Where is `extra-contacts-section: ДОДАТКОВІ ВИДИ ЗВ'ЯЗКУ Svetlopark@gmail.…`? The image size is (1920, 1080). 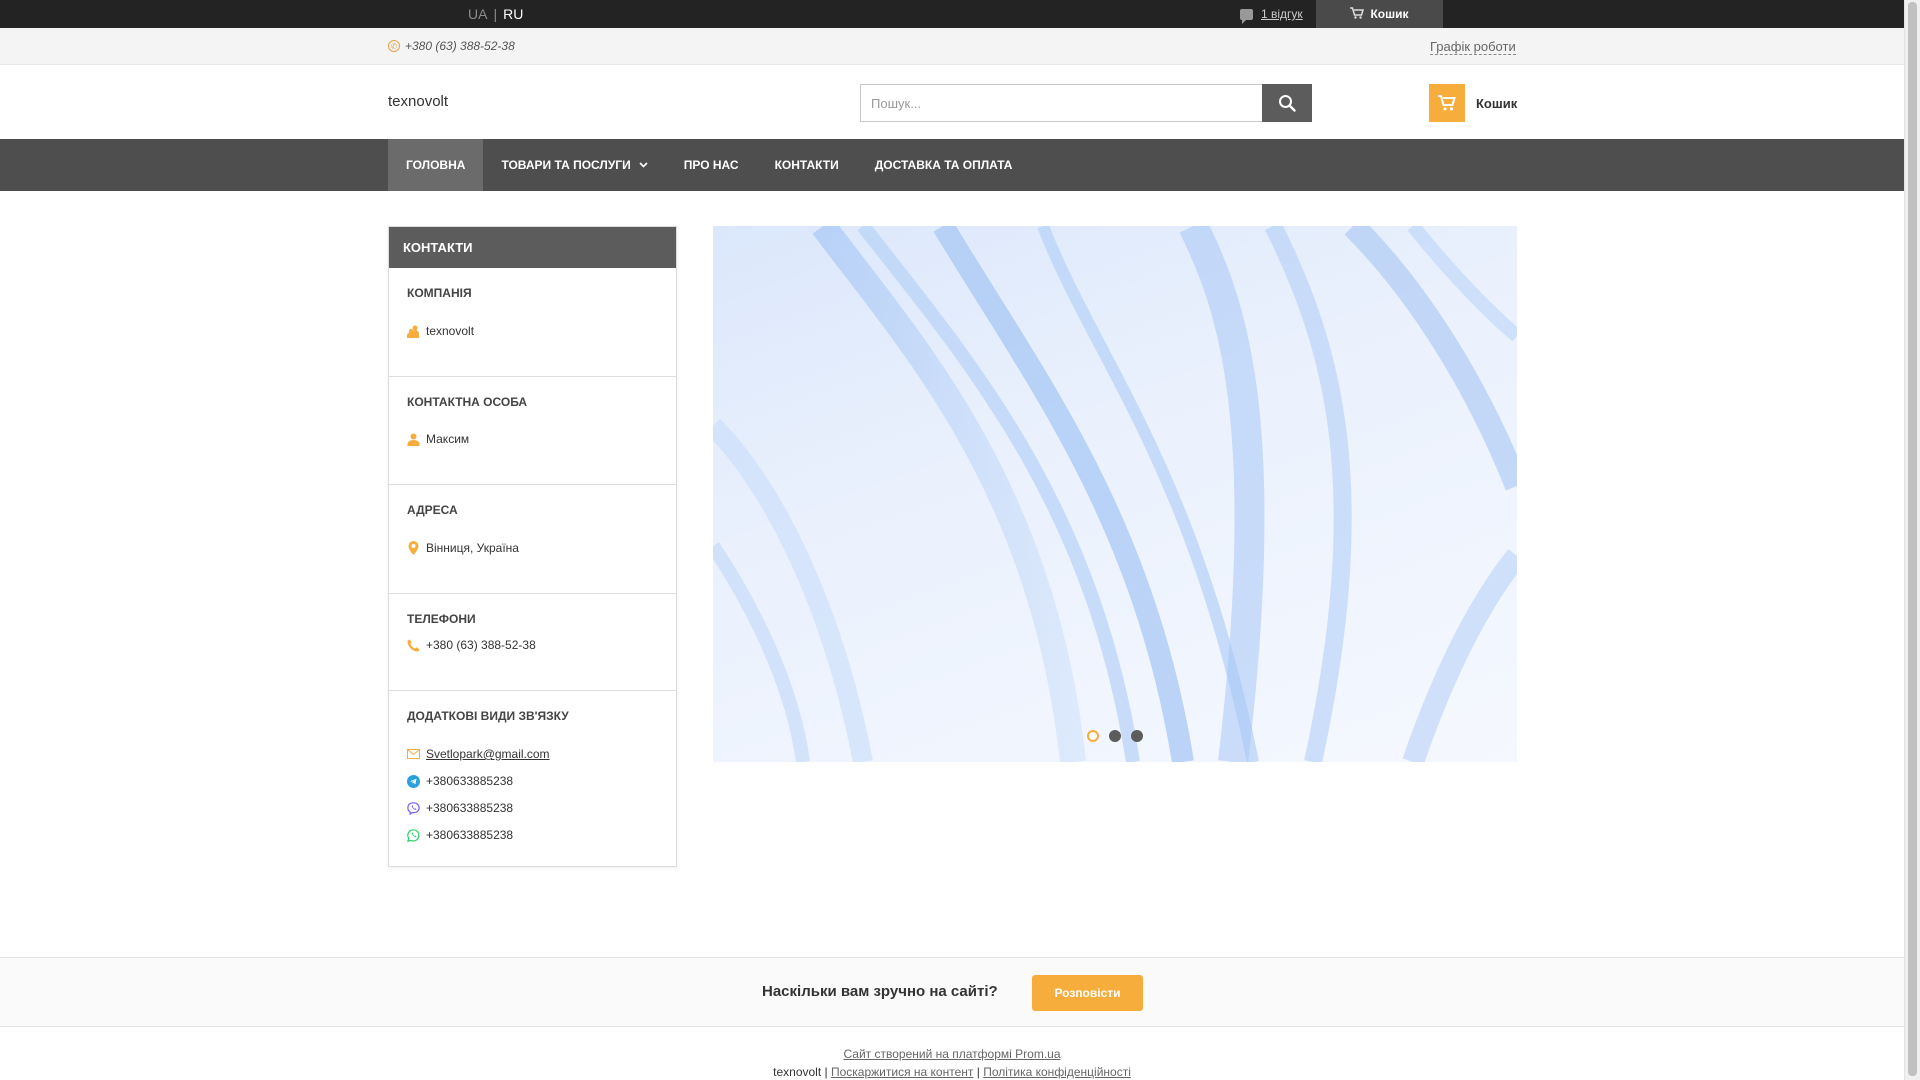
extra-contacts-section: ДОДАТКОВІ ВИДИ ЗВ'ЯЗКУ Svetlopark@gmail.… is located at coordinates (532, 778).